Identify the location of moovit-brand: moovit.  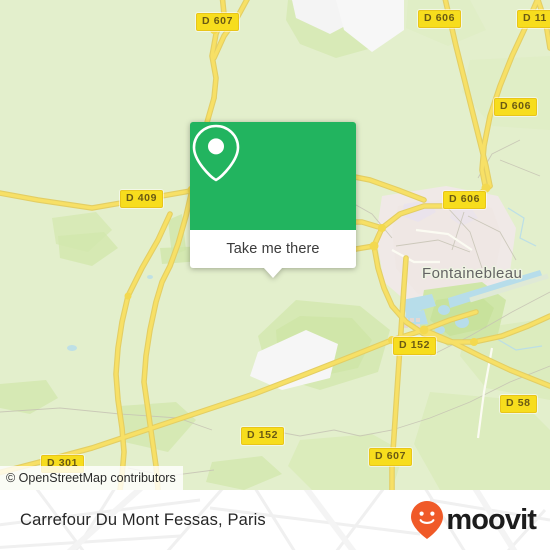
(473, 520).